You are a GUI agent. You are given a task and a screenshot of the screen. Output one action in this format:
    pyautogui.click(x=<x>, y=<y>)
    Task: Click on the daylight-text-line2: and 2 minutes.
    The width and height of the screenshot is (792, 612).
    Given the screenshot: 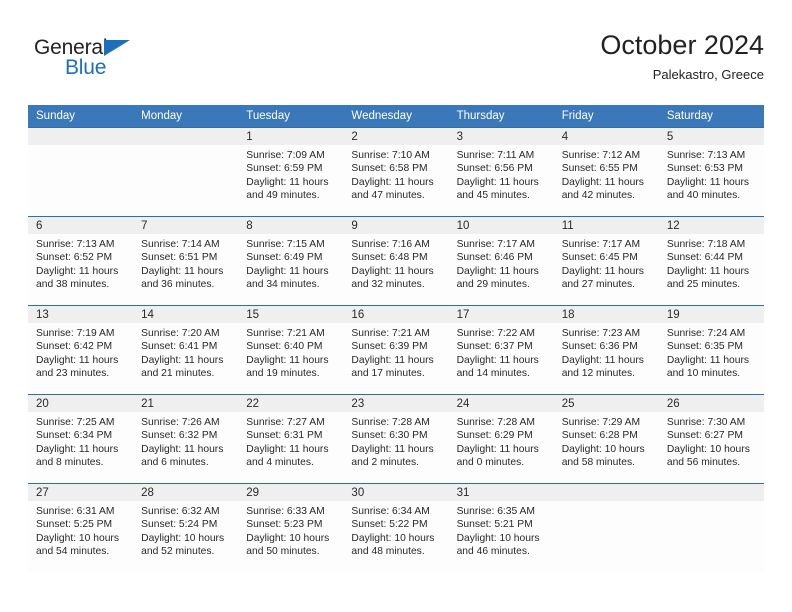 What is the action you would take?
    pyautogui.click(x=385, y=463)
    